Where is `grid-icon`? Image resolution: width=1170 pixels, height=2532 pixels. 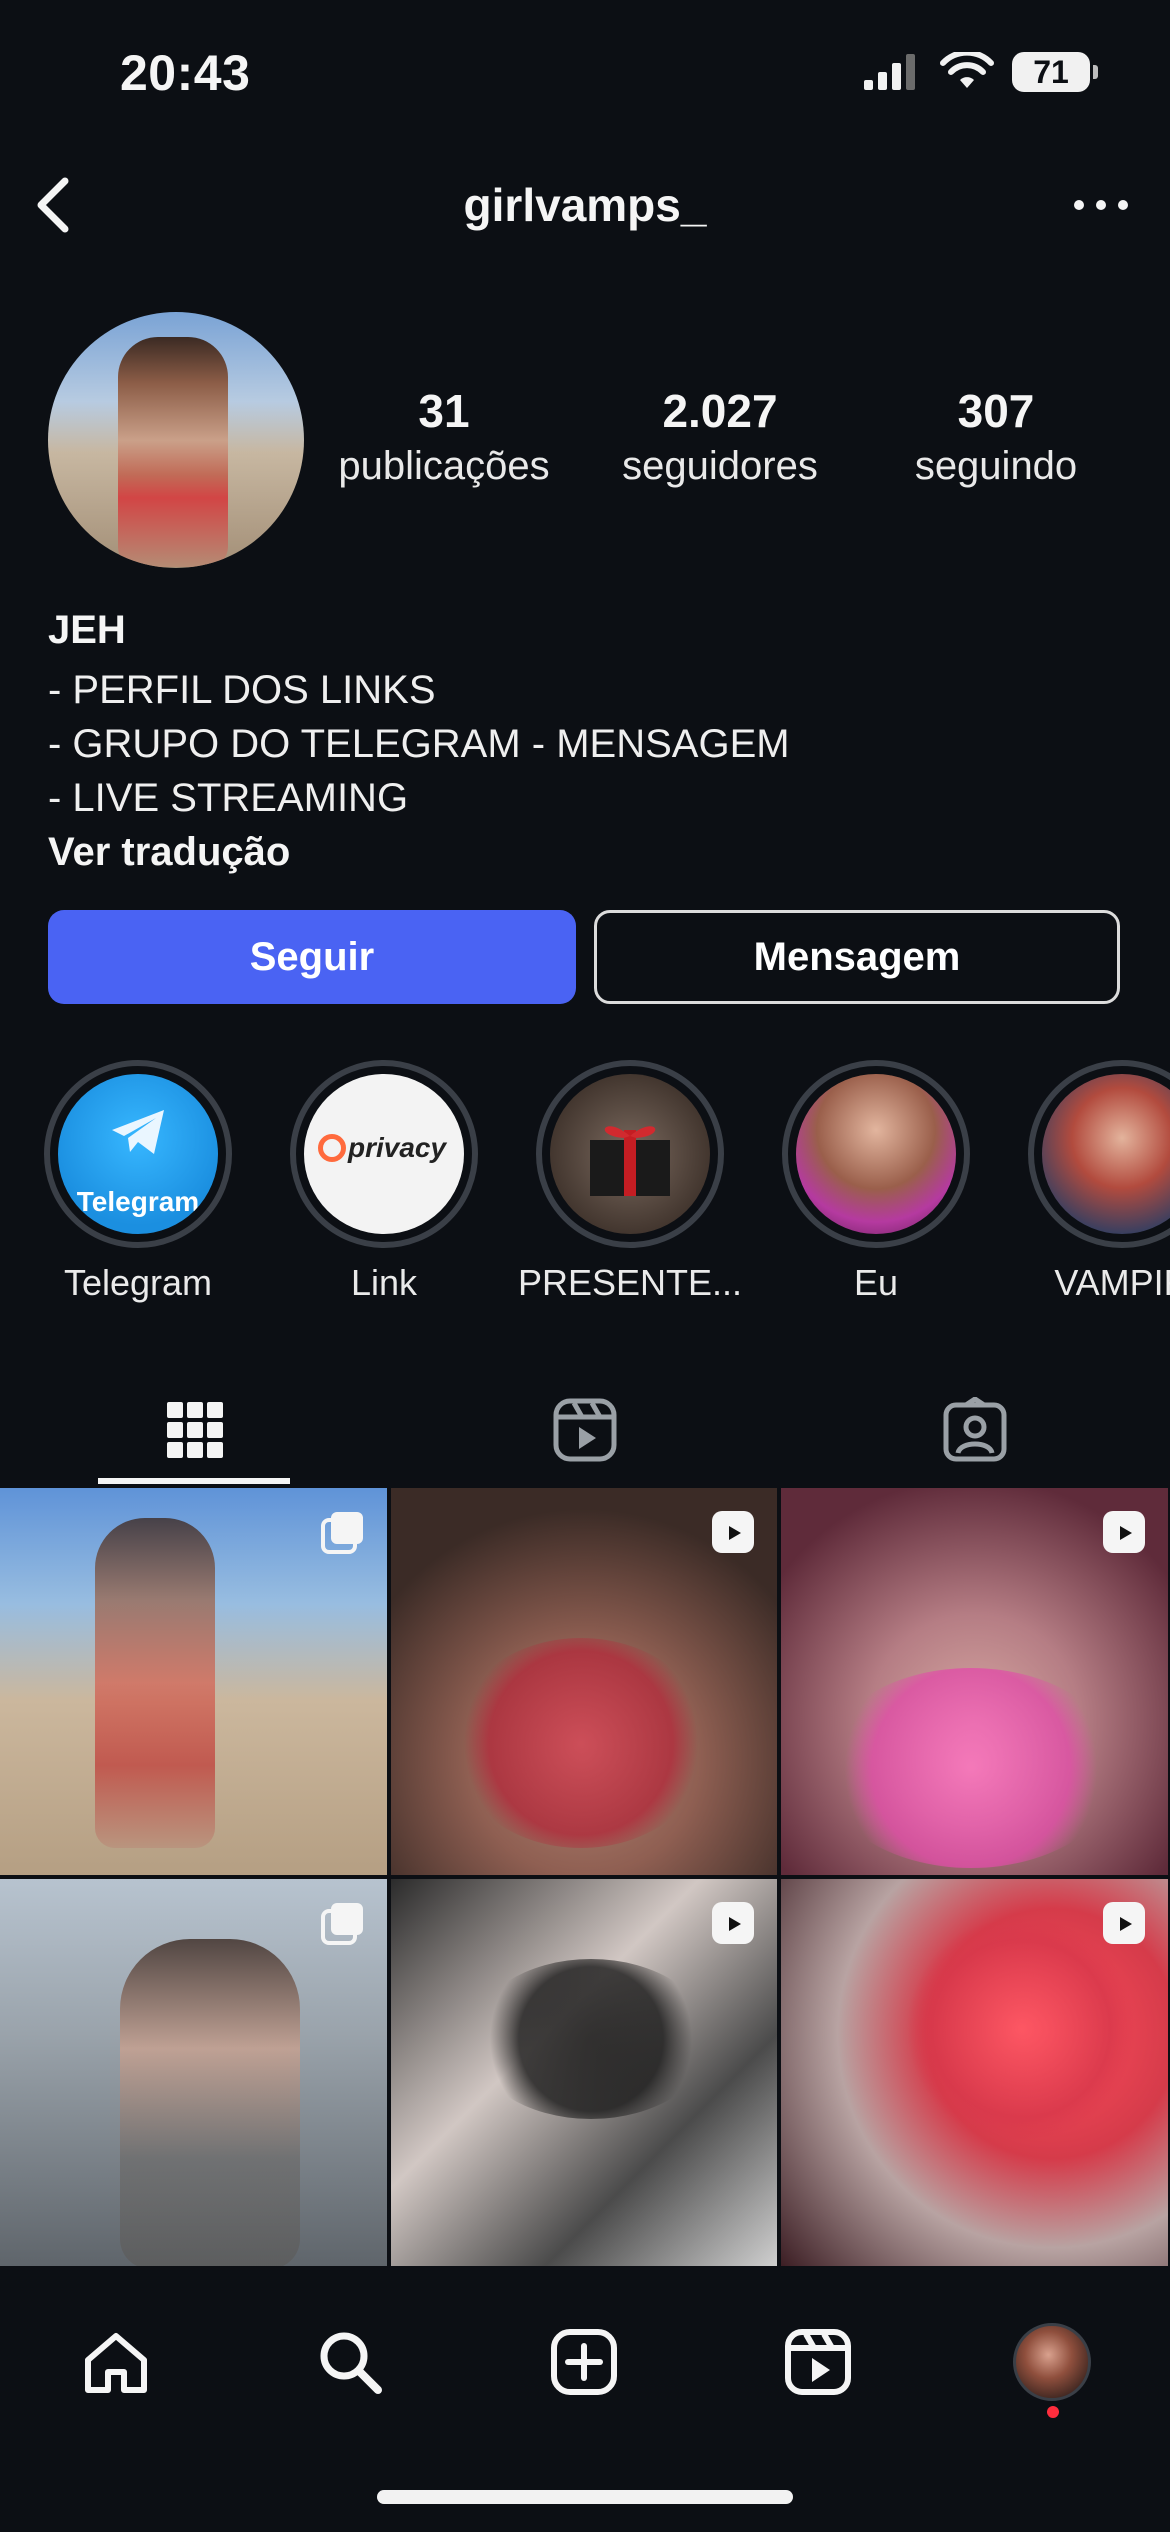 grid-icon is located at coordinates (195, 1430).